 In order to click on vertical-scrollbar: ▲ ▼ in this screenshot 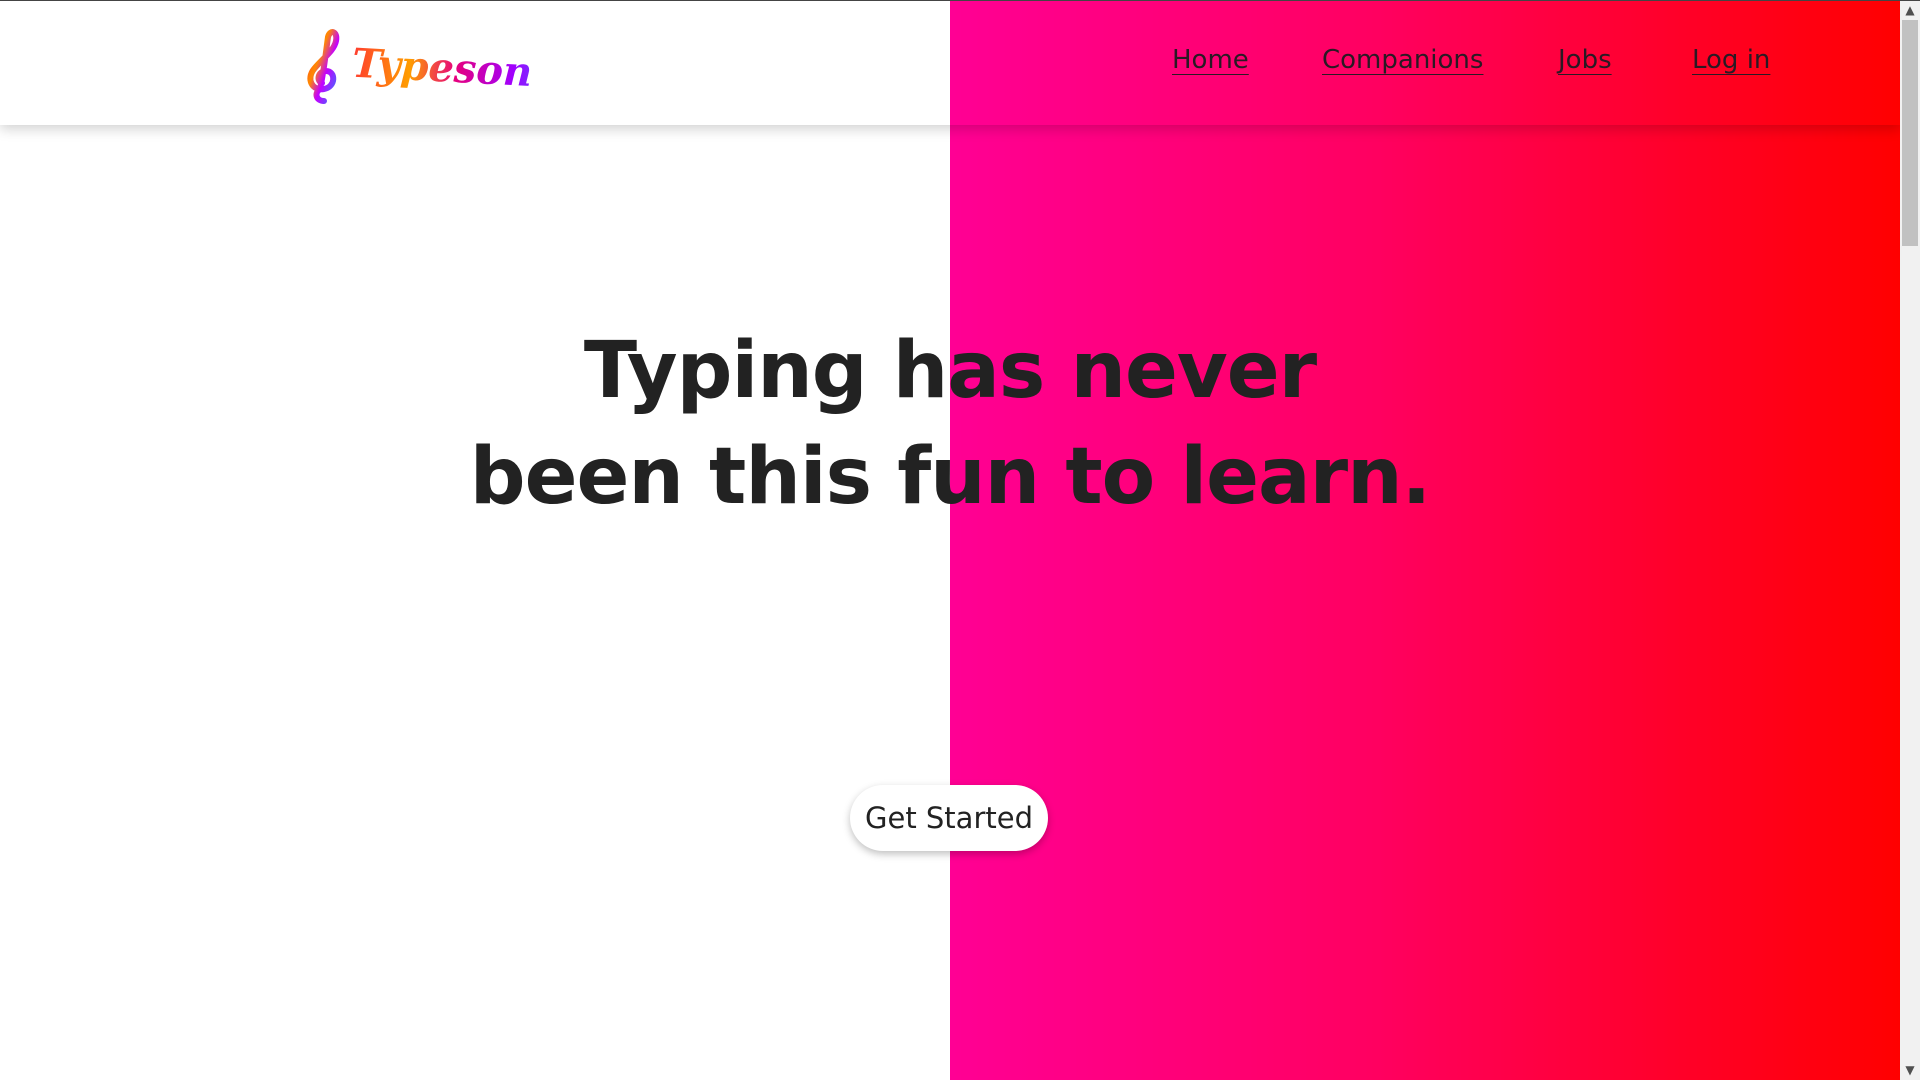, I will do `click(1910, 540)`.